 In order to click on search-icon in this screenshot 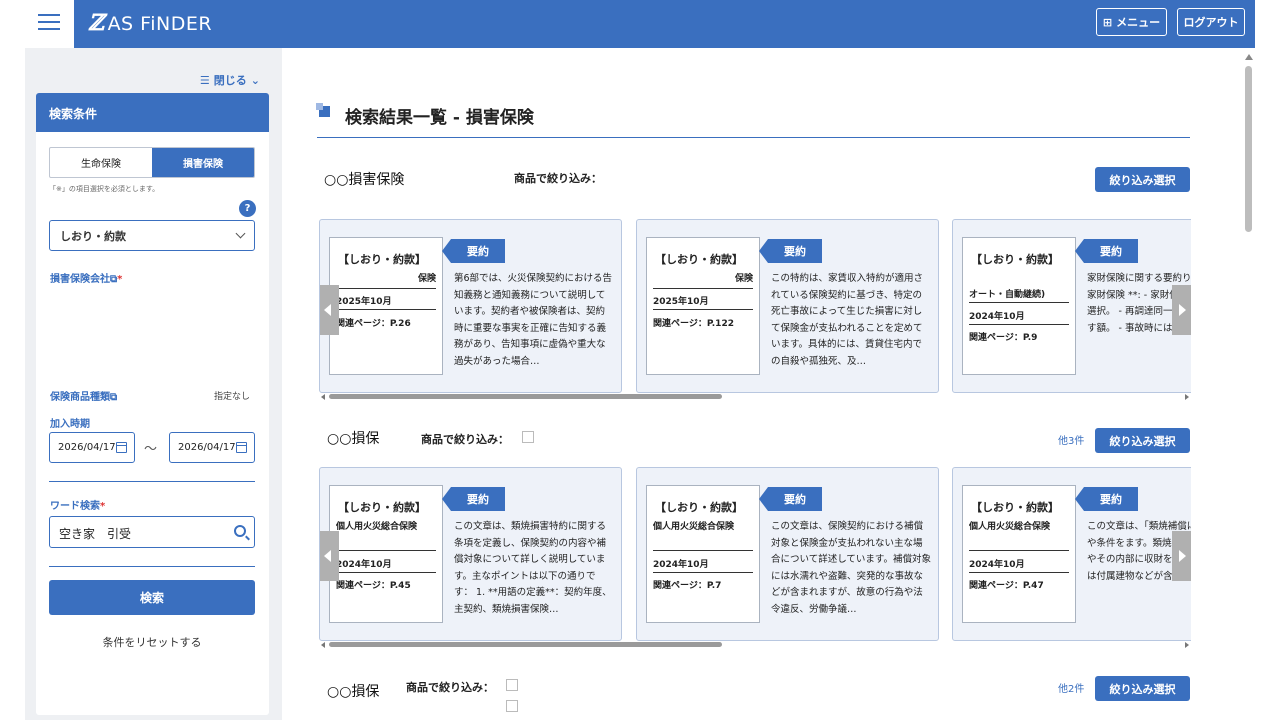, I will do `click(240, 531)`.